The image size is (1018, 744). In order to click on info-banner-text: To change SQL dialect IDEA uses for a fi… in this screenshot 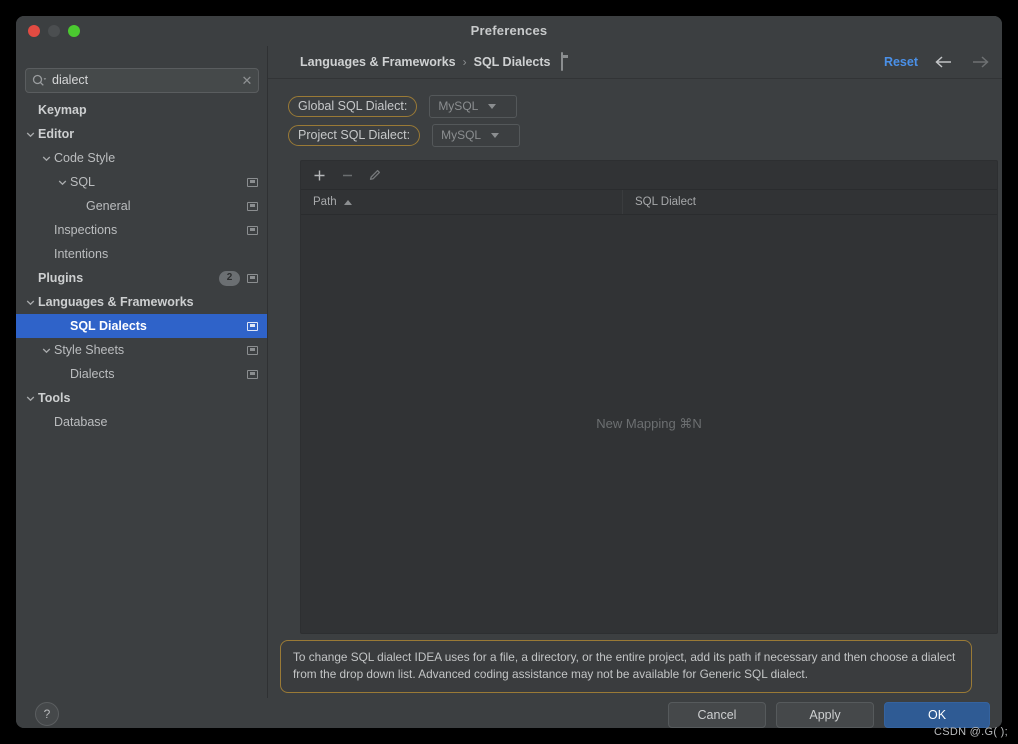, I will do `click(624, 665)`.